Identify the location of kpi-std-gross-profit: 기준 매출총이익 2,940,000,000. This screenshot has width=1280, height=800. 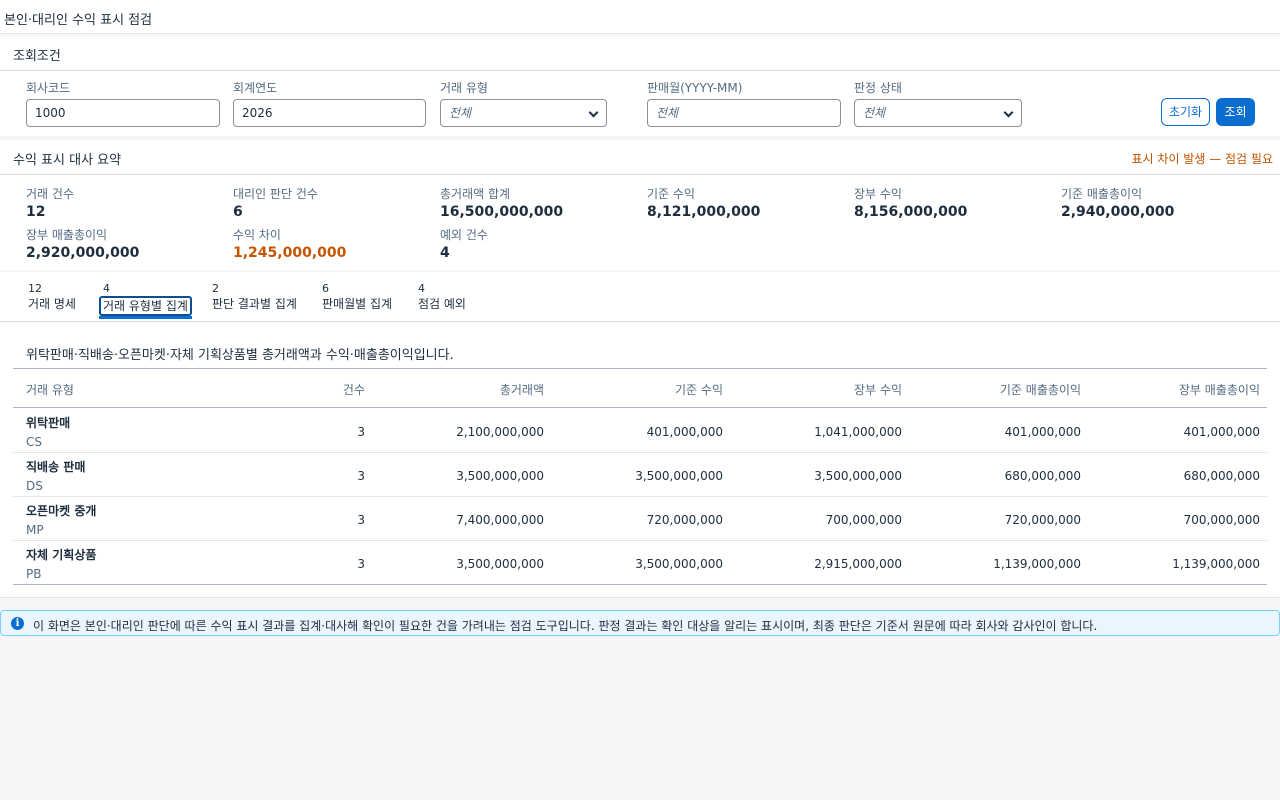
(1117, 202).